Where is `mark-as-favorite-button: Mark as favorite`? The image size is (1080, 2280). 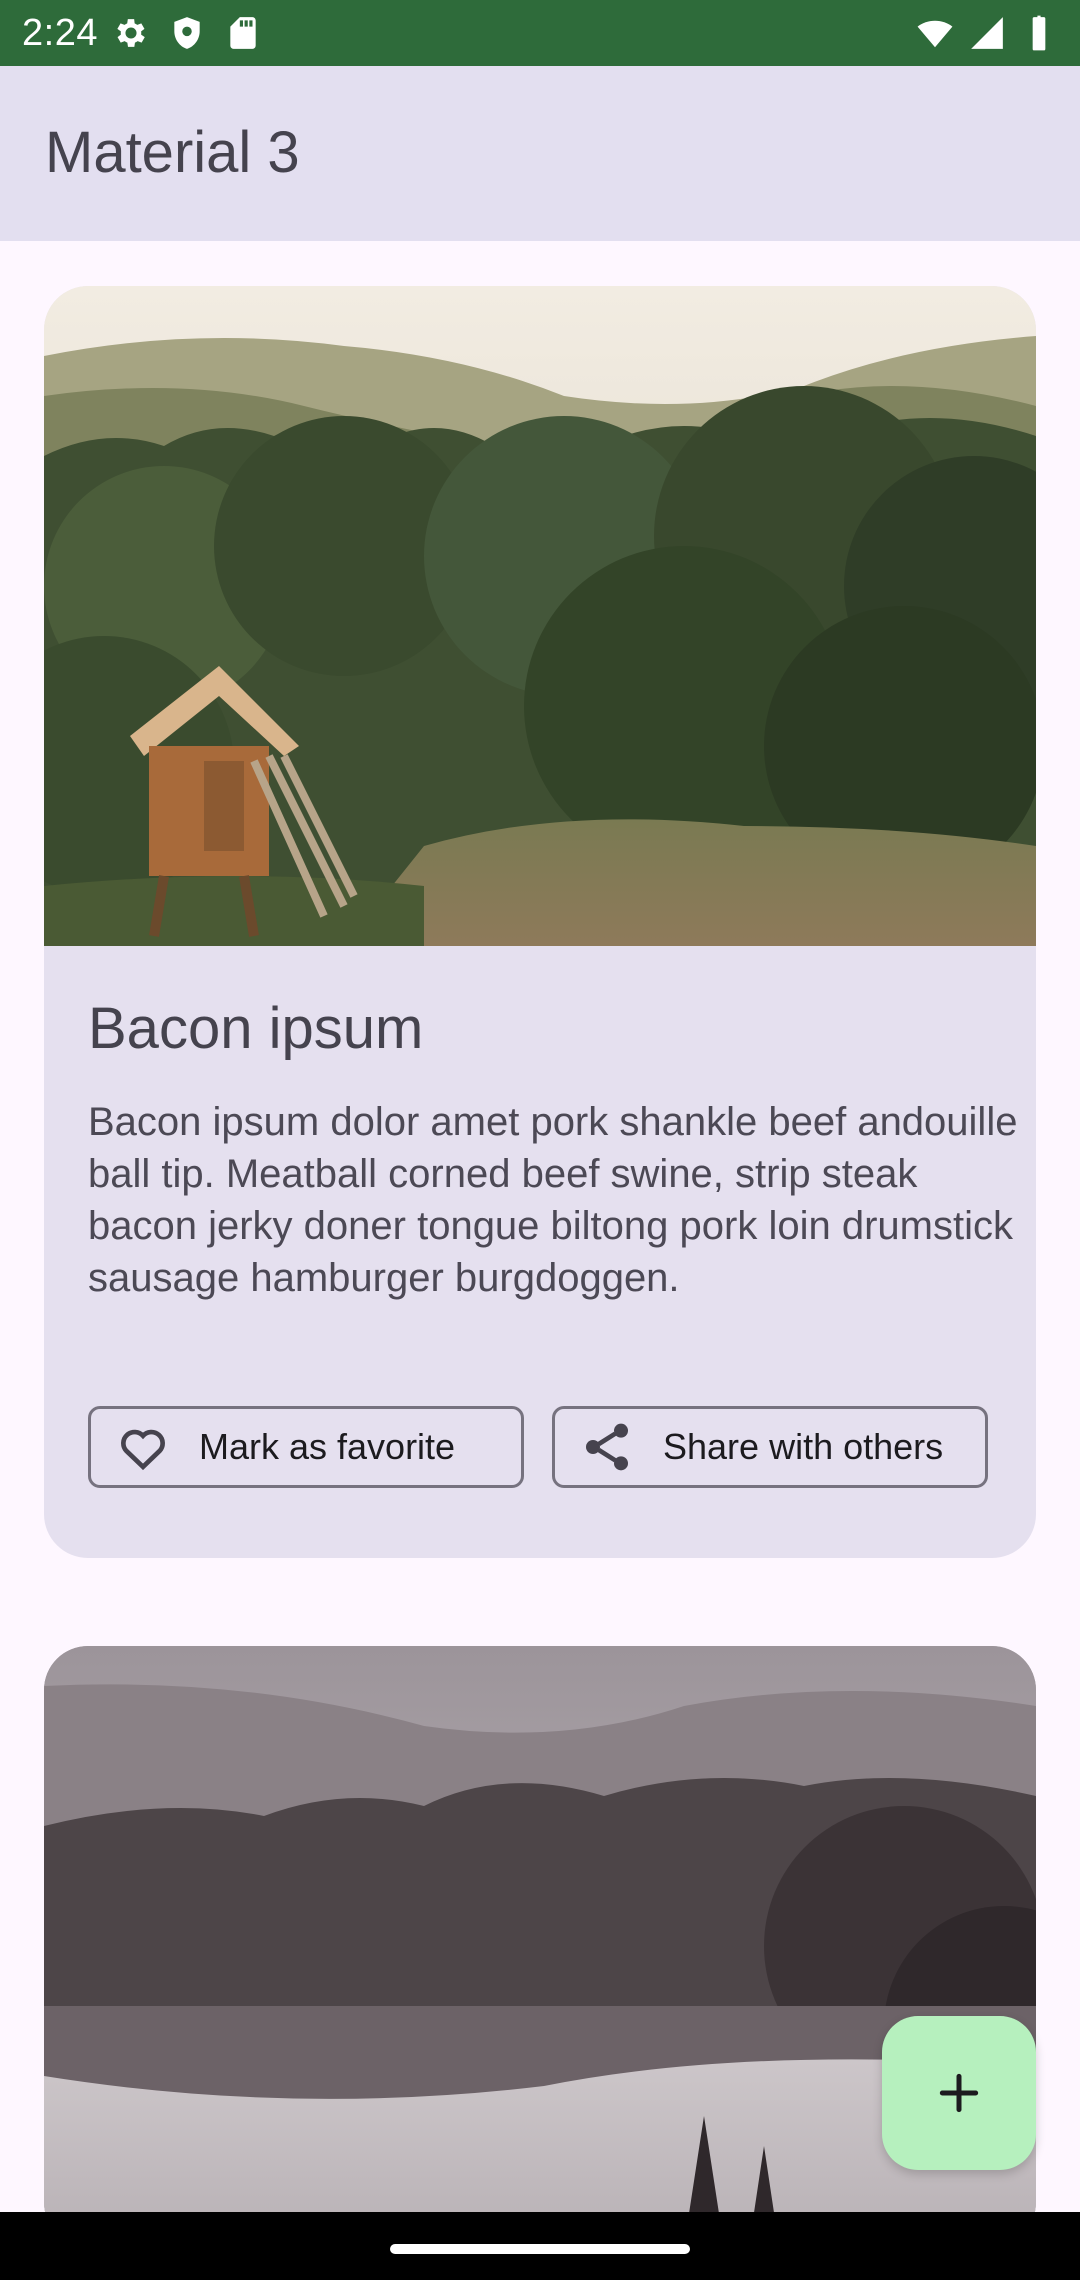
mark-as-favorite-button: Mark as favorite is located at coordinates (306, 1447).